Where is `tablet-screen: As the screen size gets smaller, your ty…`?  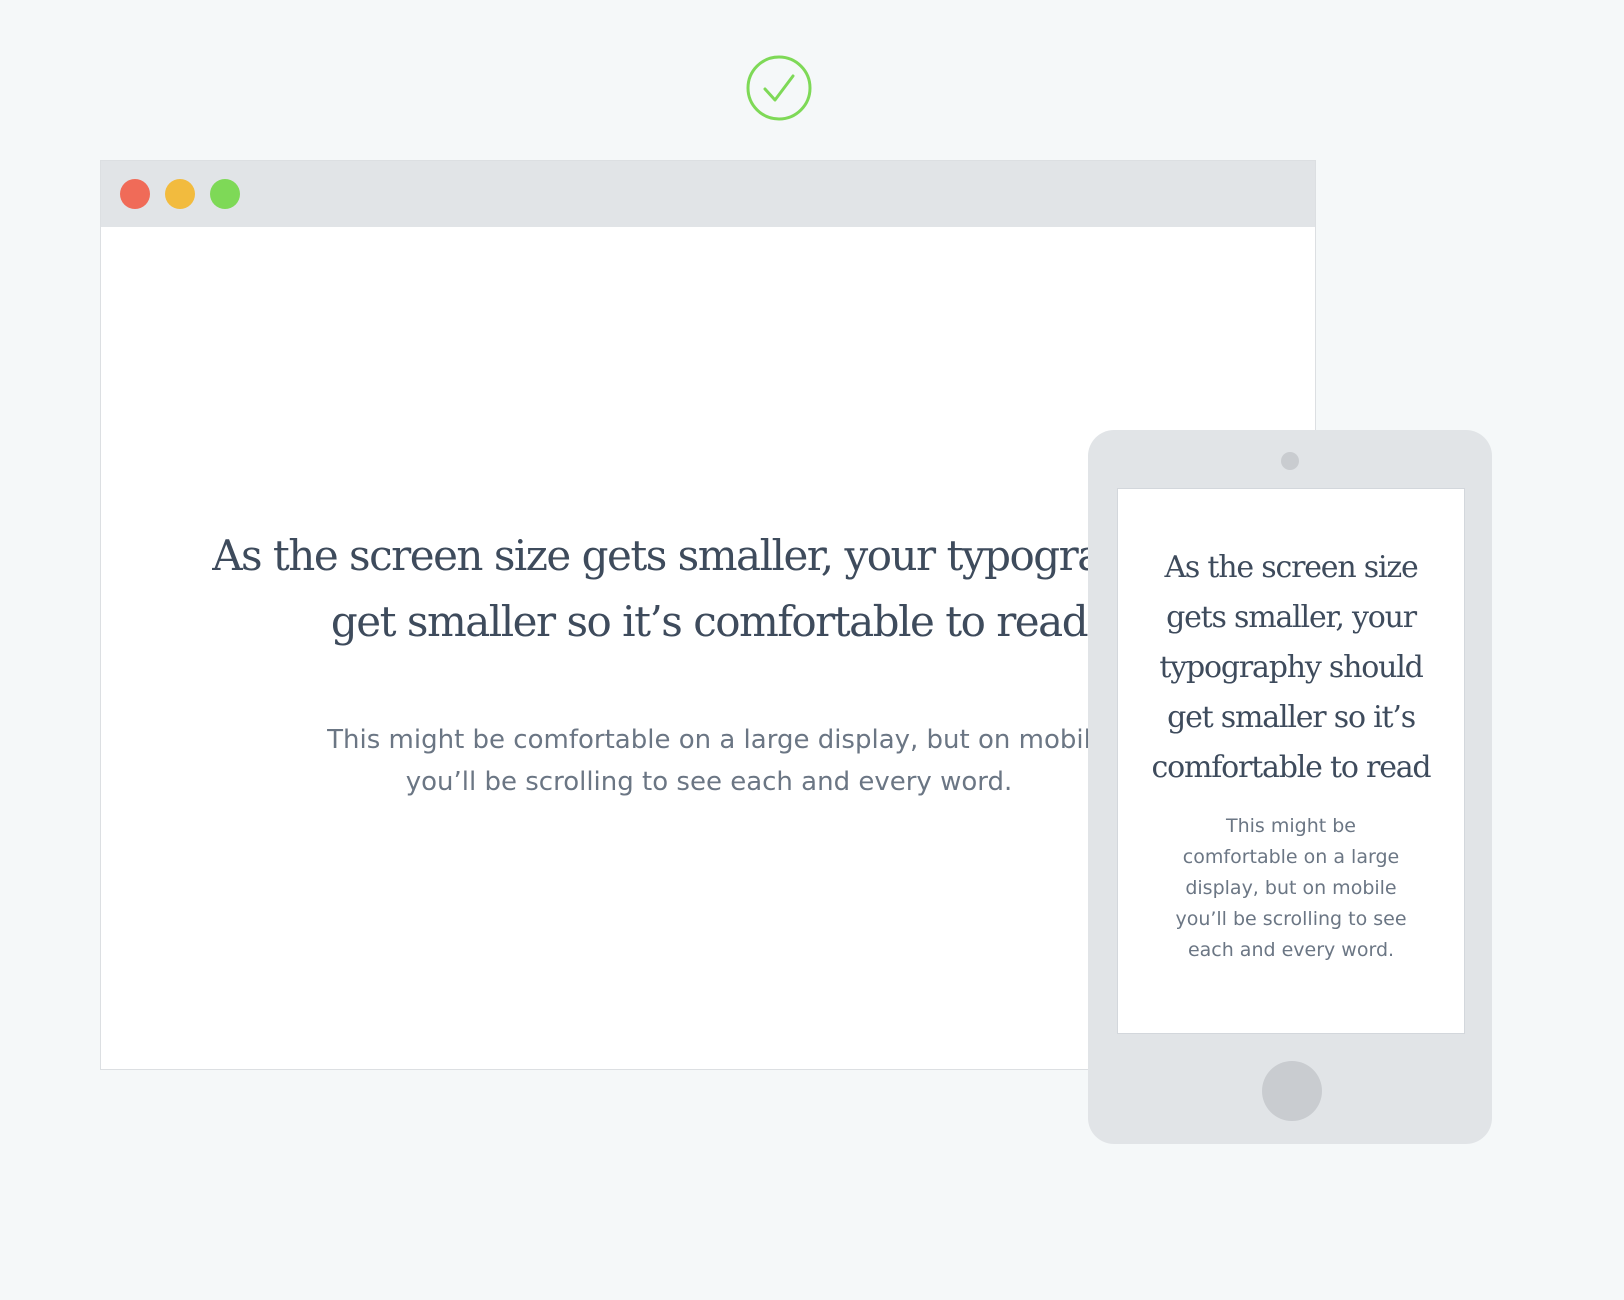
tablet-screen: As the screen size gets smaller, your ty… is located at coordinates (1291, 761).